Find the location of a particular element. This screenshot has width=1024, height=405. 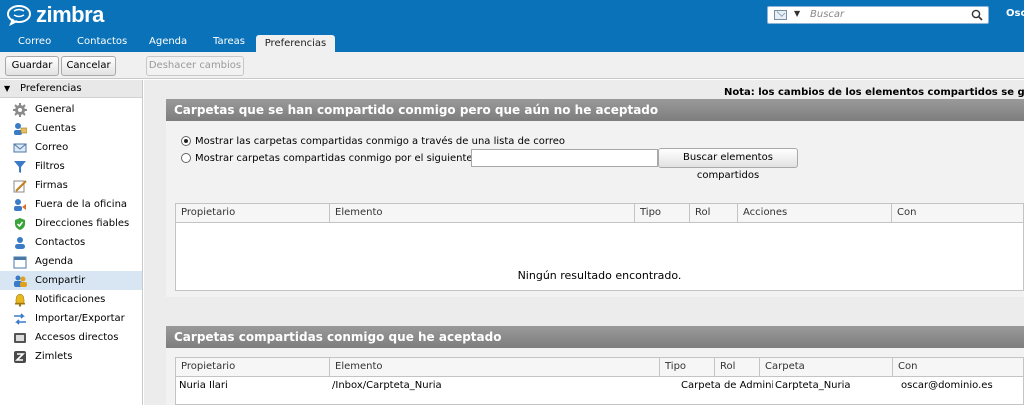

tab-preferences: Preferencias is located at coordinates (295, 44).